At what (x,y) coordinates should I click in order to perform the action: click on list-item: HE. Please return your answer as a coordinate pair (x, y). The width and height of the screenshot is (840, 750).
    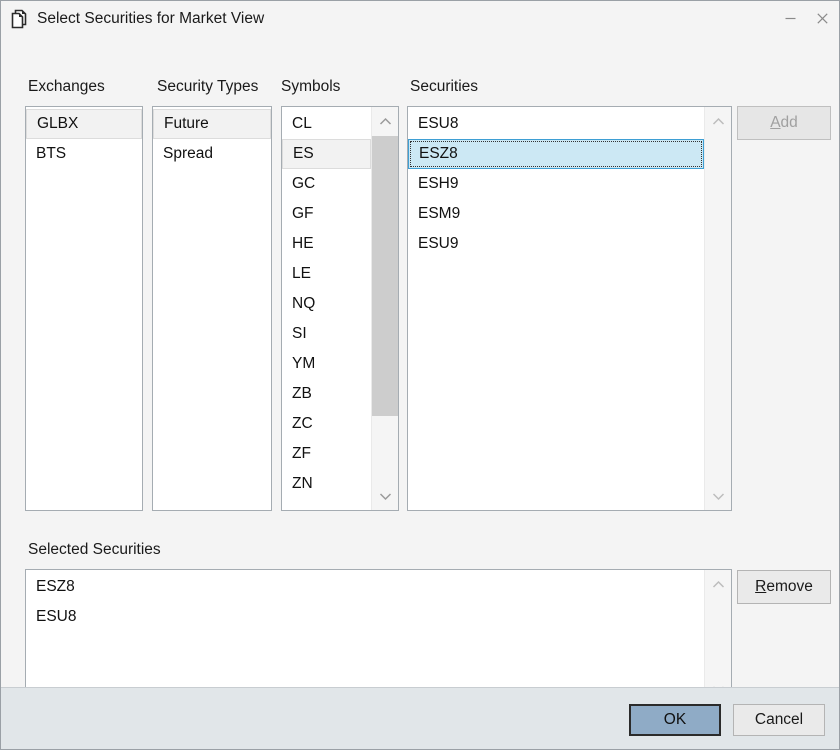
    Looking at the image, I should click on (326, 244).